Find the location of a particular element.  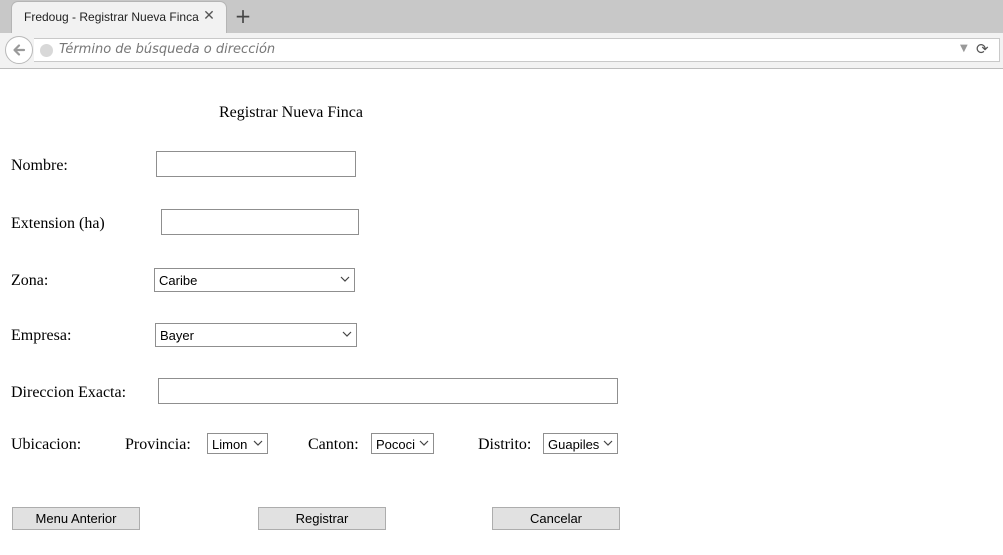

tab-bar: Fredoug - Registrar Nueva Finca ✕ + is located at coordinates (501, 16).